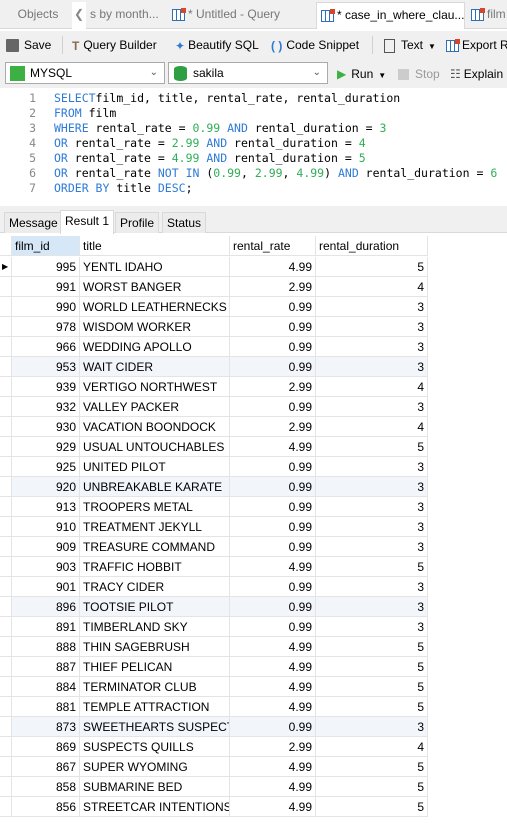 This screenshot has width=507, height=833. I want to click on title-cell: WORST BANGER, so click(155, 287).